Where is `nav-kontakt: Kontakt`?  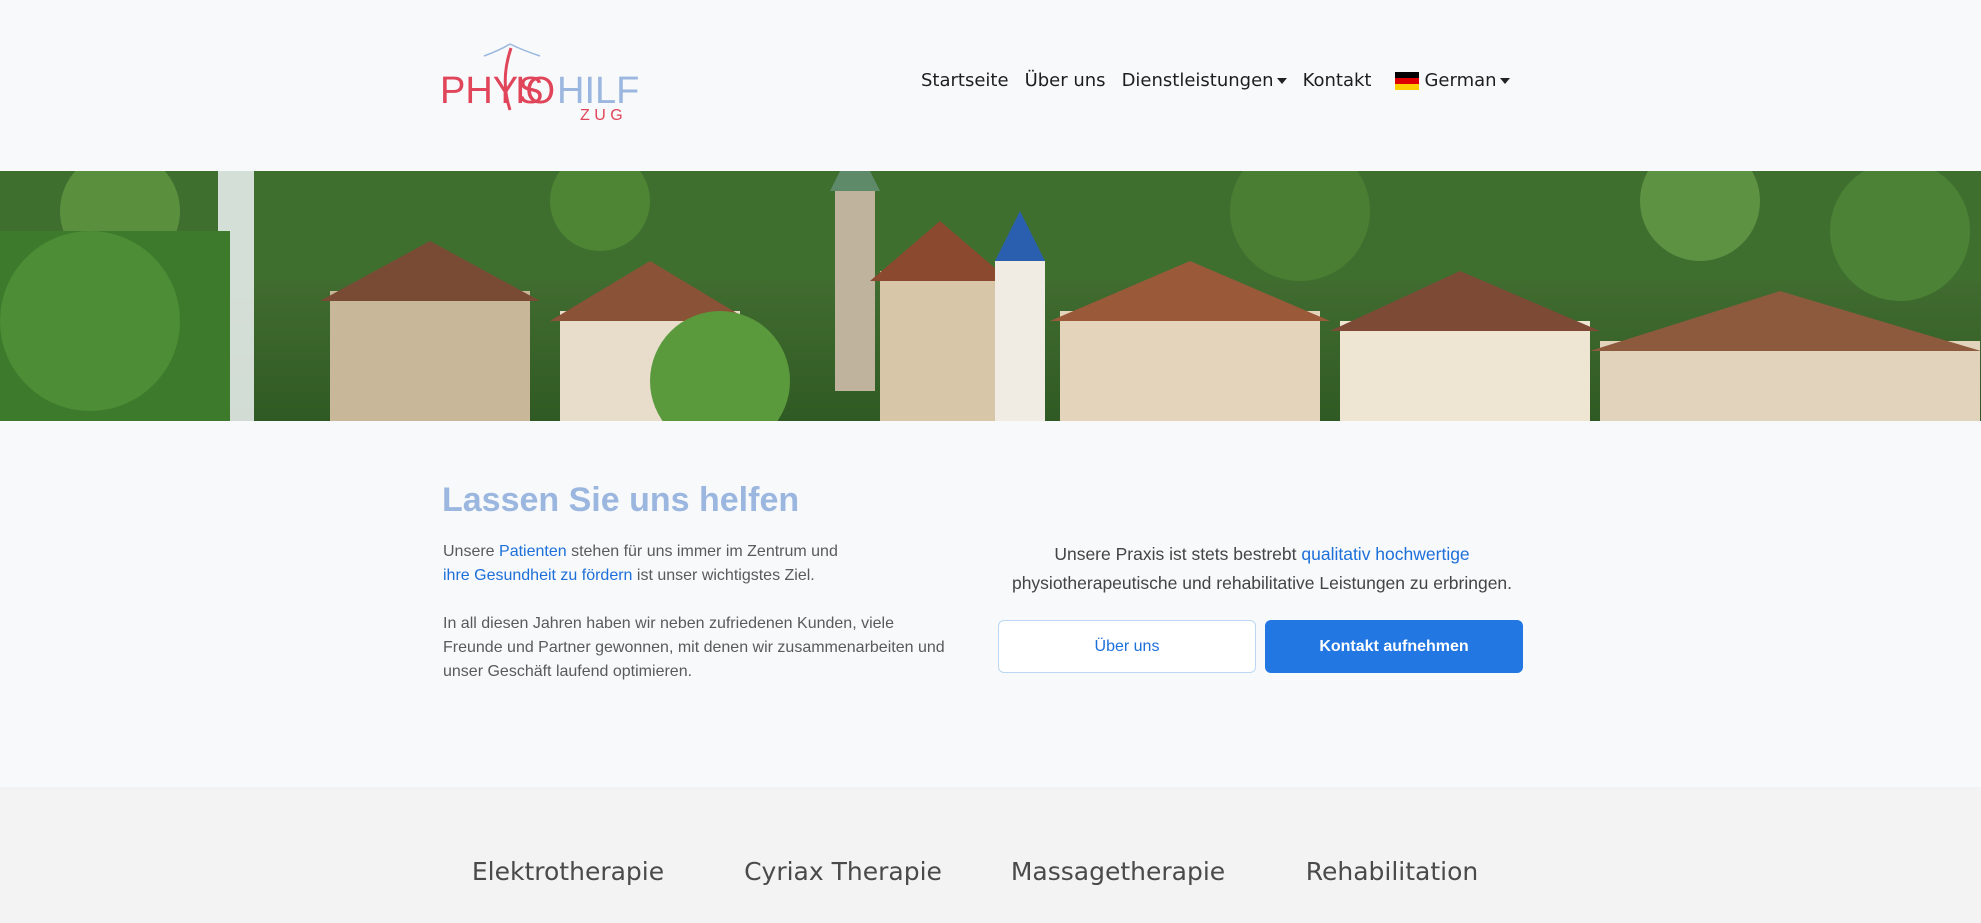
nav-kontakt: Kontakt is located at coordinates (1337, 80).